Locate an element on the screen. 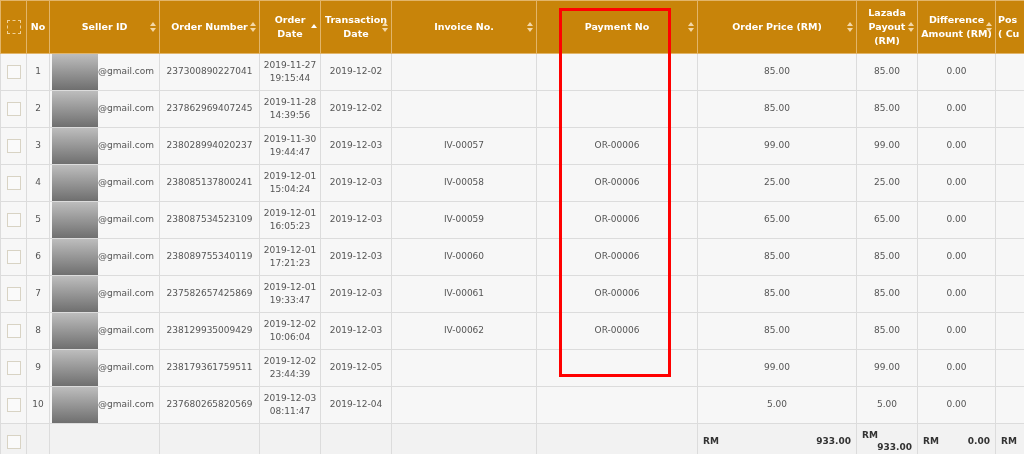  table-cell: 2019-11-30 19:44:47 is located at coordinates (290, 145).